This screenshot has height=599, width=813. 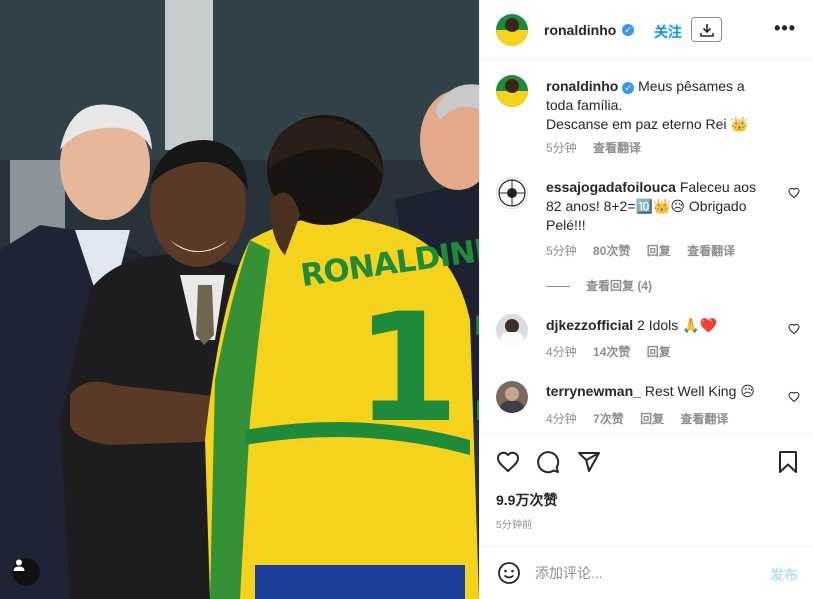 What do you see at coordinates (580, 30) in the screenshot?
I see `author-username: ronaldinho` at bounding box center [580, 30].